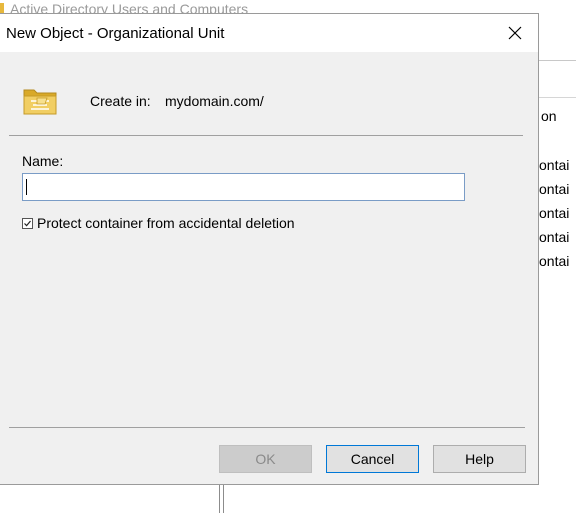 This screenshot has height=513, width=576. What do you see at coordinates (265, 459) in the screenshot?
I see `ok-button: OK` at bounding box center [265, 459].